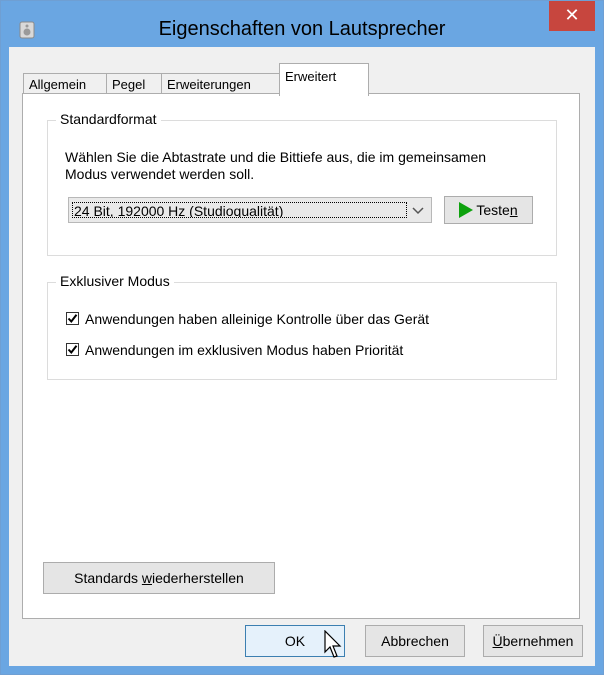  What do you see at coordinates (108, 578) in the screenshot?
I see `restore-defaults-pre: Standards` at bounding box center [108, 578].